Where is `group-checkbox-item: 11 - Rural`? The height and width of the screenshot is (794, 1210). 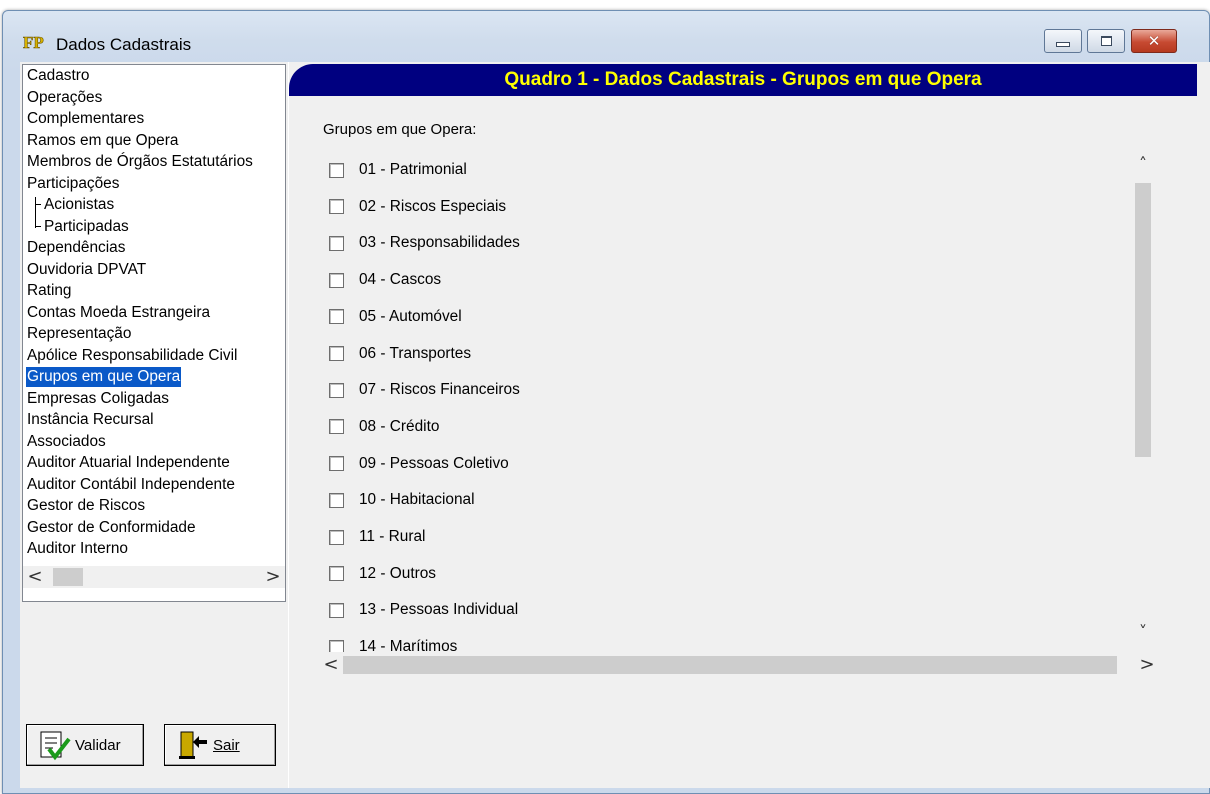 group-checkbox-item: 11 - Rural is located at coordinates (377, 537).